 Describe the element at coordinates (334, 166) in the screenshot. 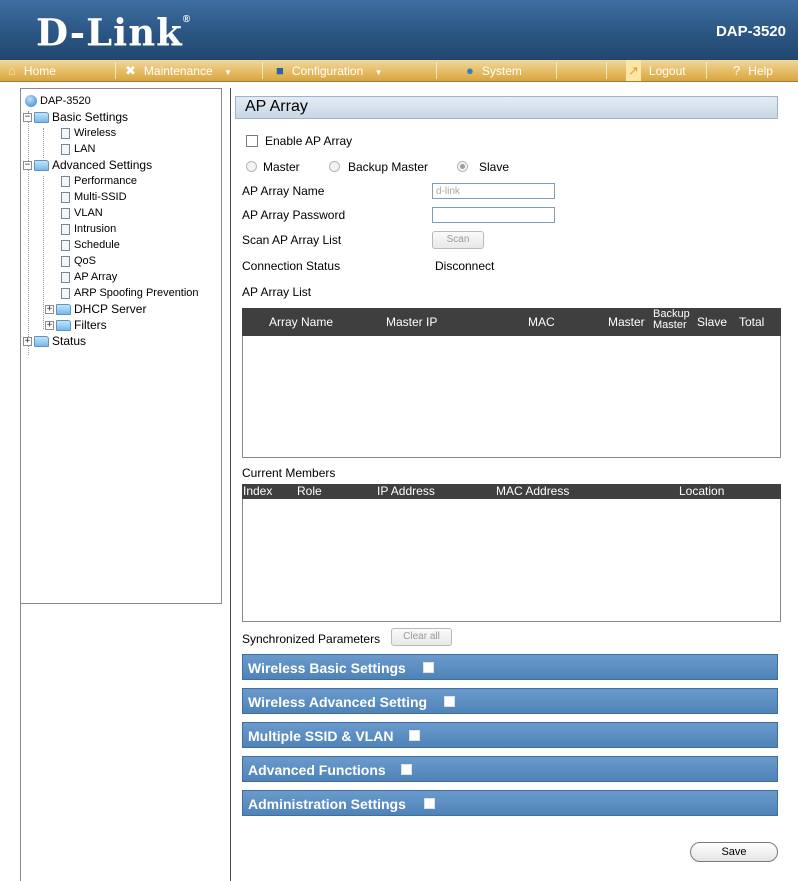

I see `radio-backup-master` at that location.